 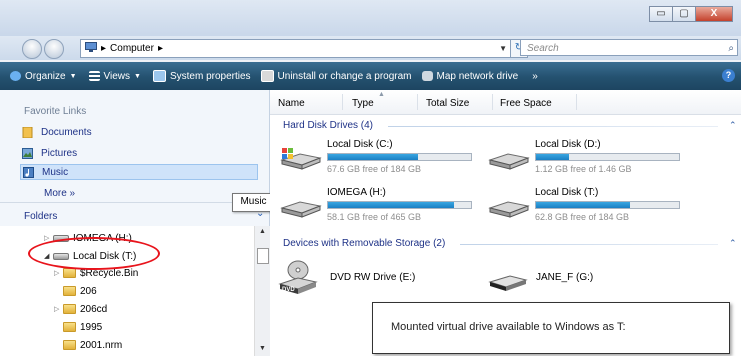 I want to click on tree-node-label: 206, so click(x=88, y=291).